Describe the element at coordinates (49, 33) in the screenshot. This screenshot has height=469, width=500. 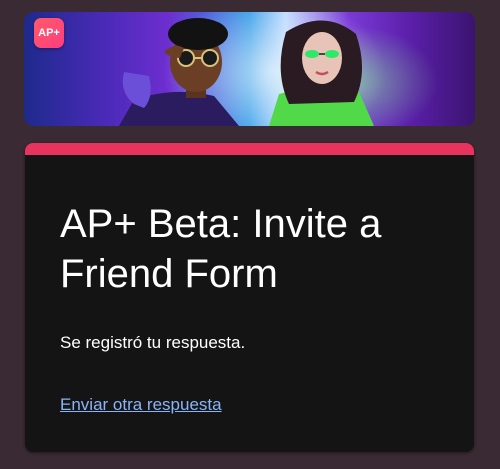
I see `app-logo: AP+` at that location.